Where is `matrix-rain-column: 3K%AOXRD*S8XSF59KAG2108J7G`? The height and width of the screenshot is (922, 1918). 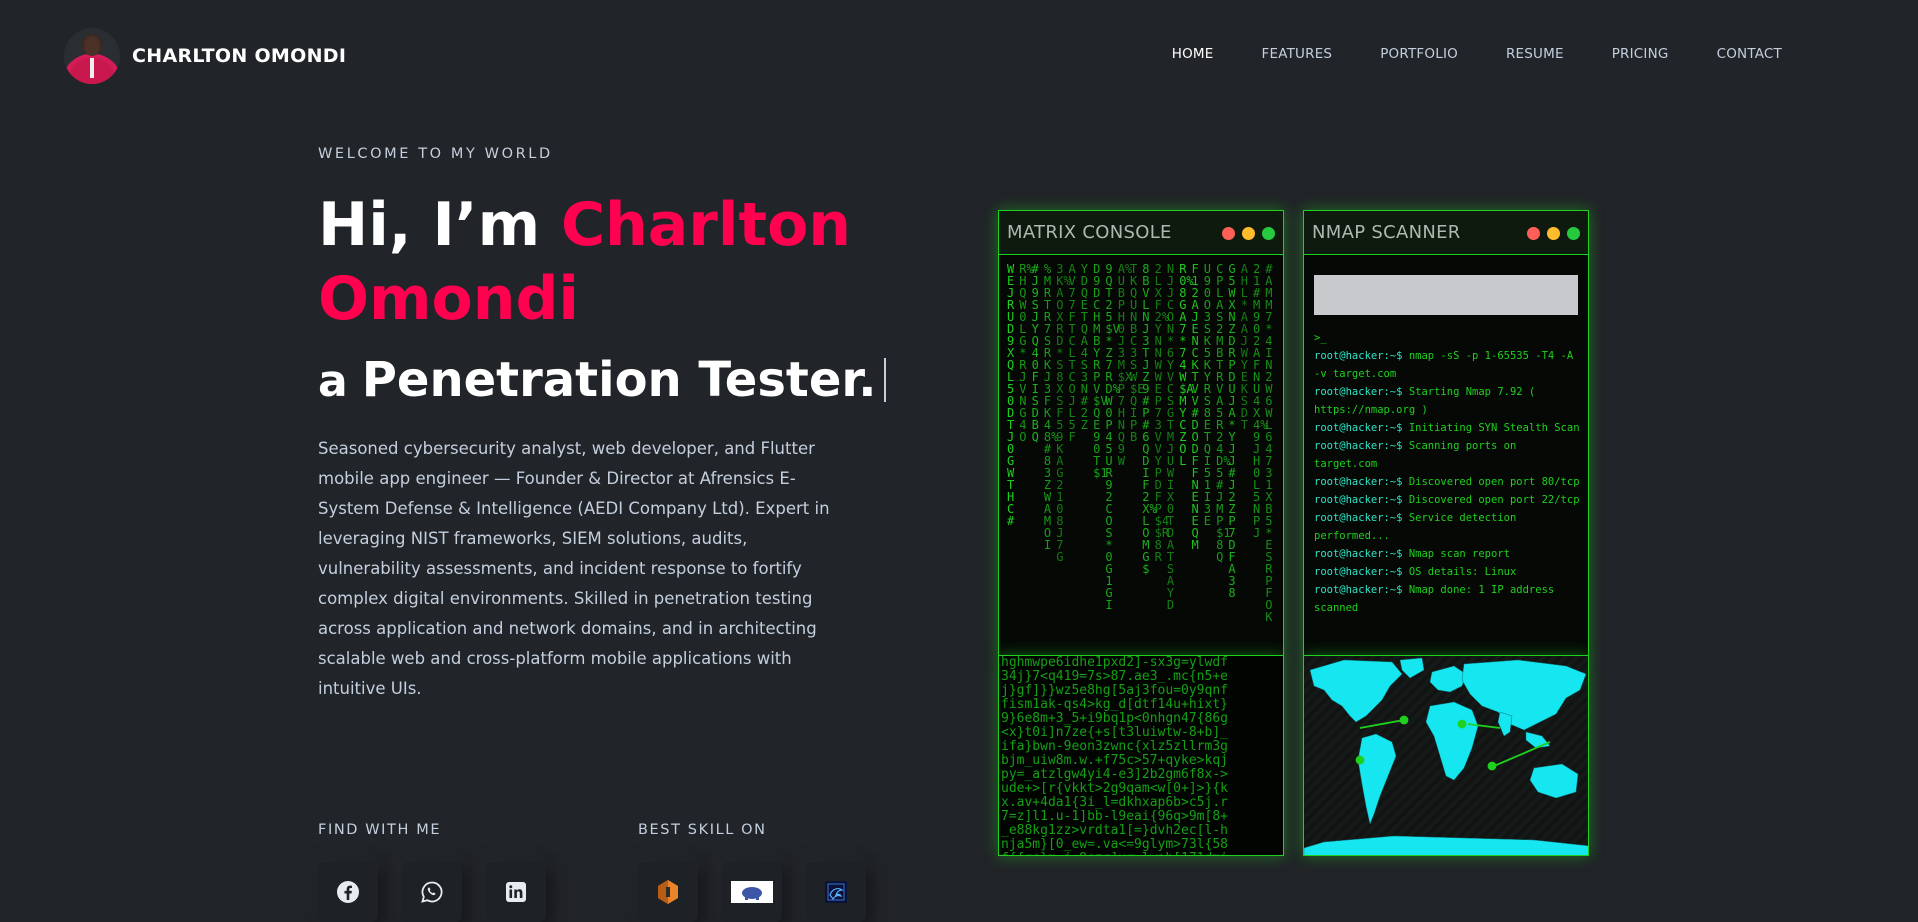 matrix-rain-column: 3K%AOXRD*S8XSF59KAG2108J7G is located at coordinates (1063, 413).